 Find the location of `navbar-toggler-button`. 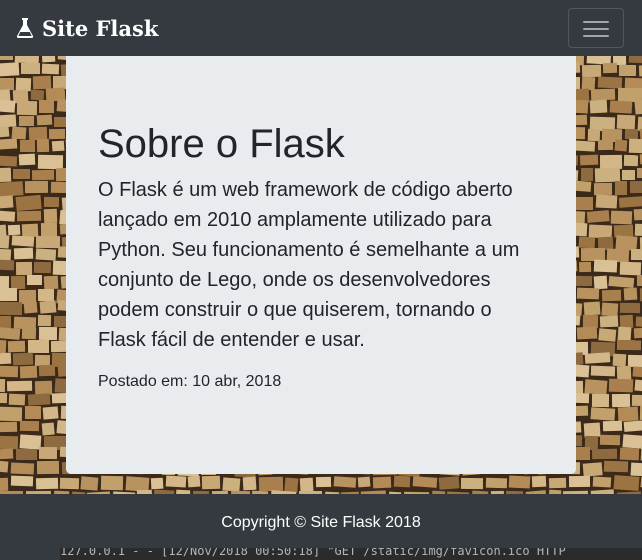

navbar-toggler-button is located at coordinates (596, 28).